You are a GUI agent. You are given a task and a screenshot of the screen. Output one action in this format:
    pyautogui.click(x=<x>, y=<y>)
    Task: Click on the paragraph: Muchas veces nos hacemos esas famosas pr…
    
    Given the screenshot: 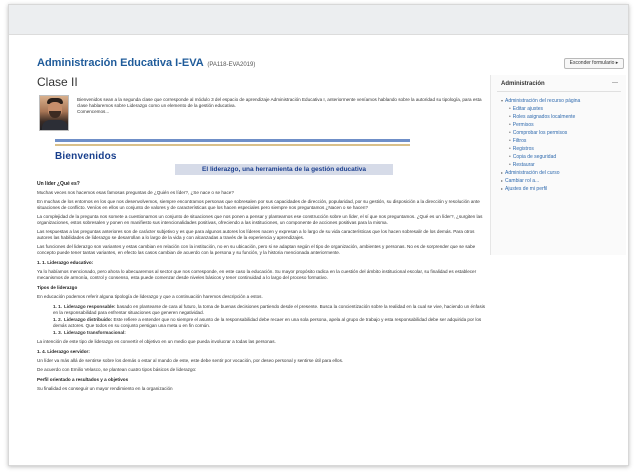 What is the action you would take?
    pyautogui.click(x=135, y=192)
    